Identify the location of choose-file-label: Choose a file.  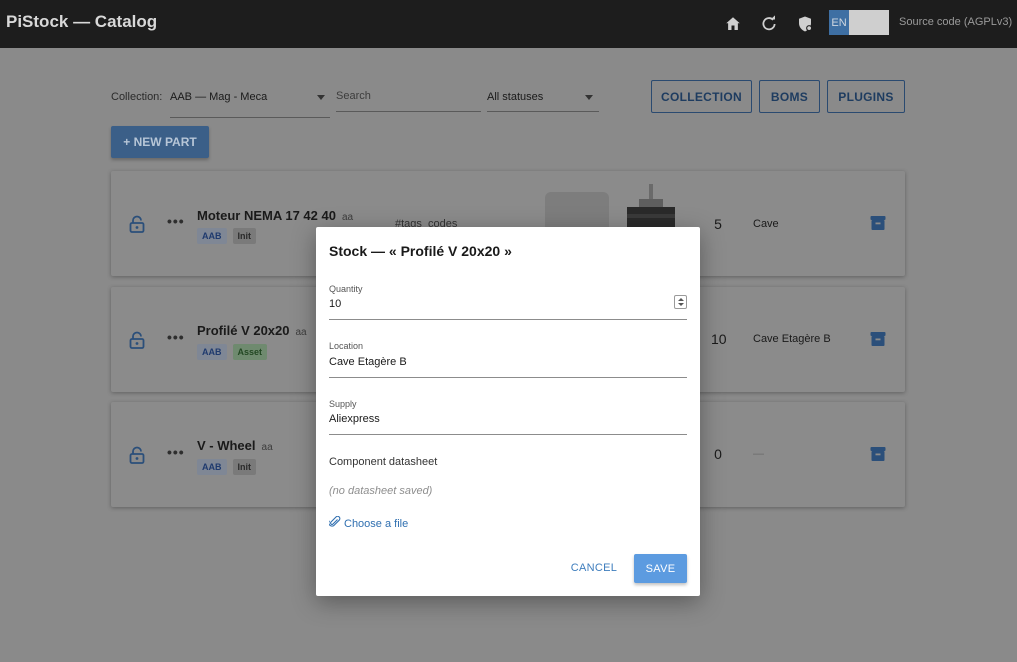
(376, 523).